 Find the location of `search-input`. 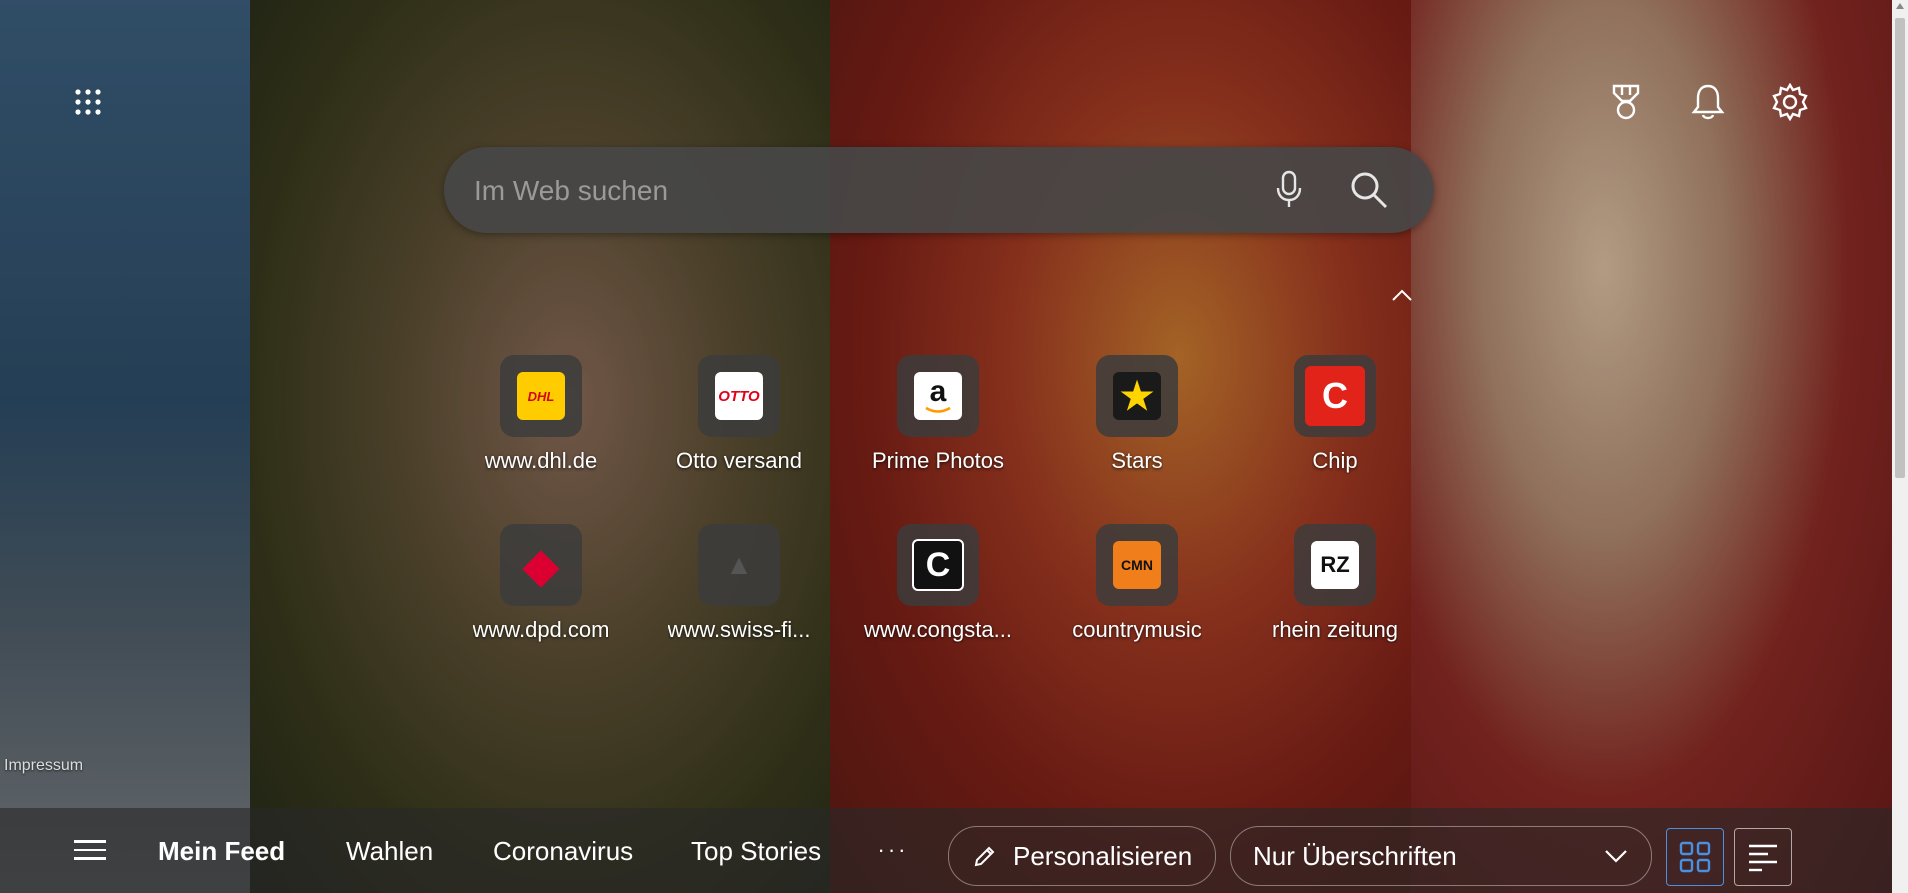

search-input is located at coordinates (854, 191).